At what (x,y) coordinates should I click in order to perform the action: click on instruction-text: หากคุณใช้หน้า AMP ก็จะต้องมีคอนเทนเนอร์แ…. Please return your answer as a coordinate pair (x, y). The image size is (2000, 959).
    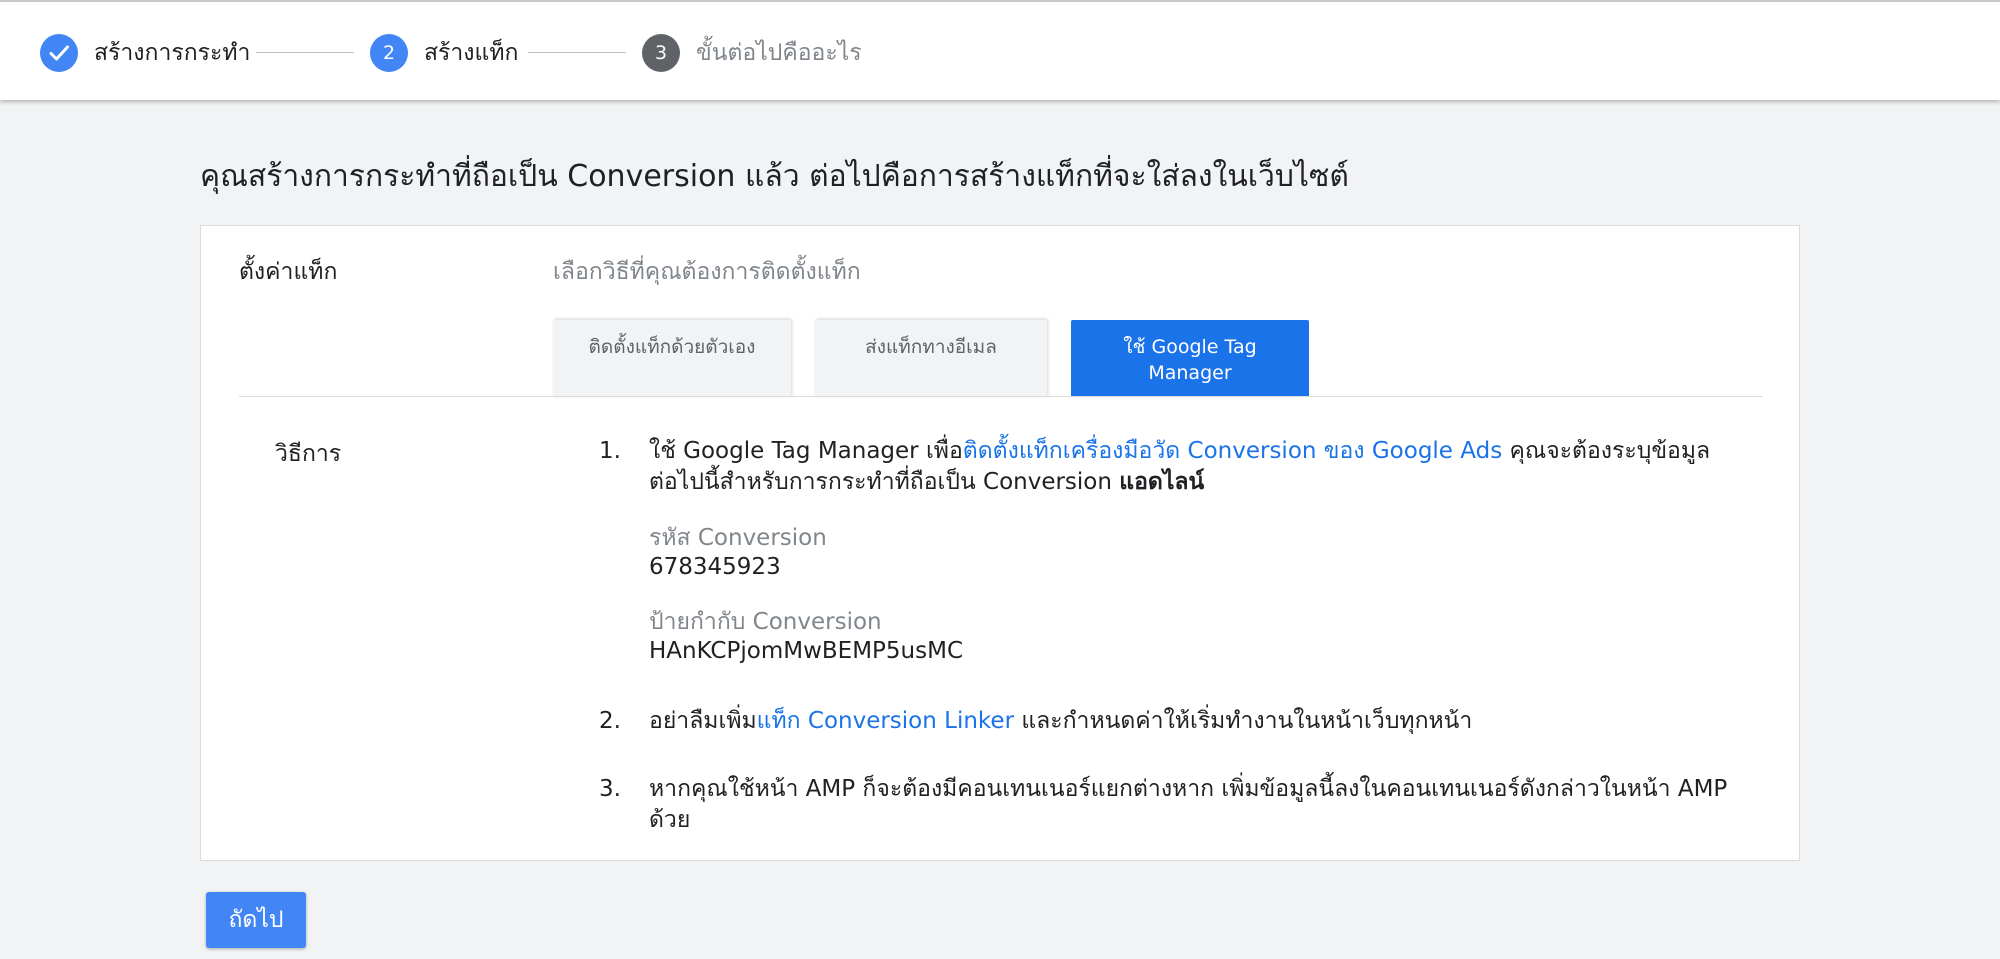
    Looking at the image, I should click on (1188, 804).